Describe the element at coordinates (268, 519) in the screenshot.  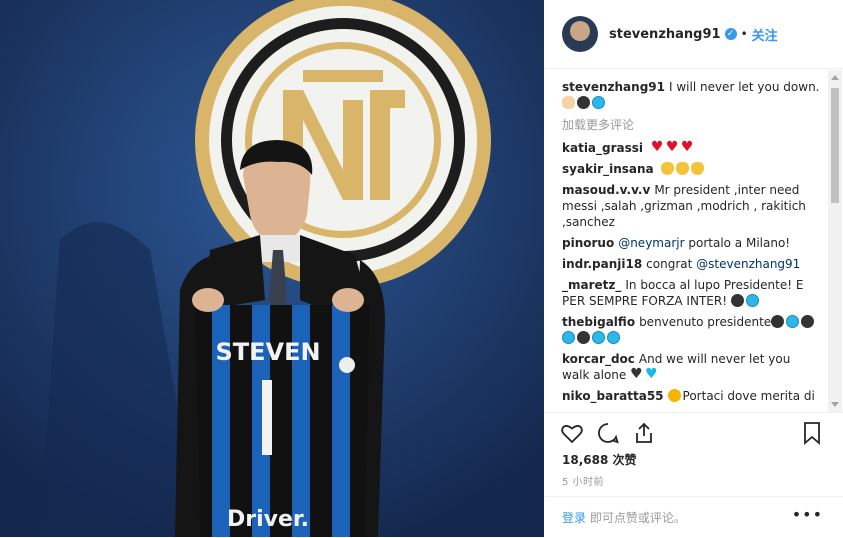
I see `sponsor-logo: Driver.` at that location.